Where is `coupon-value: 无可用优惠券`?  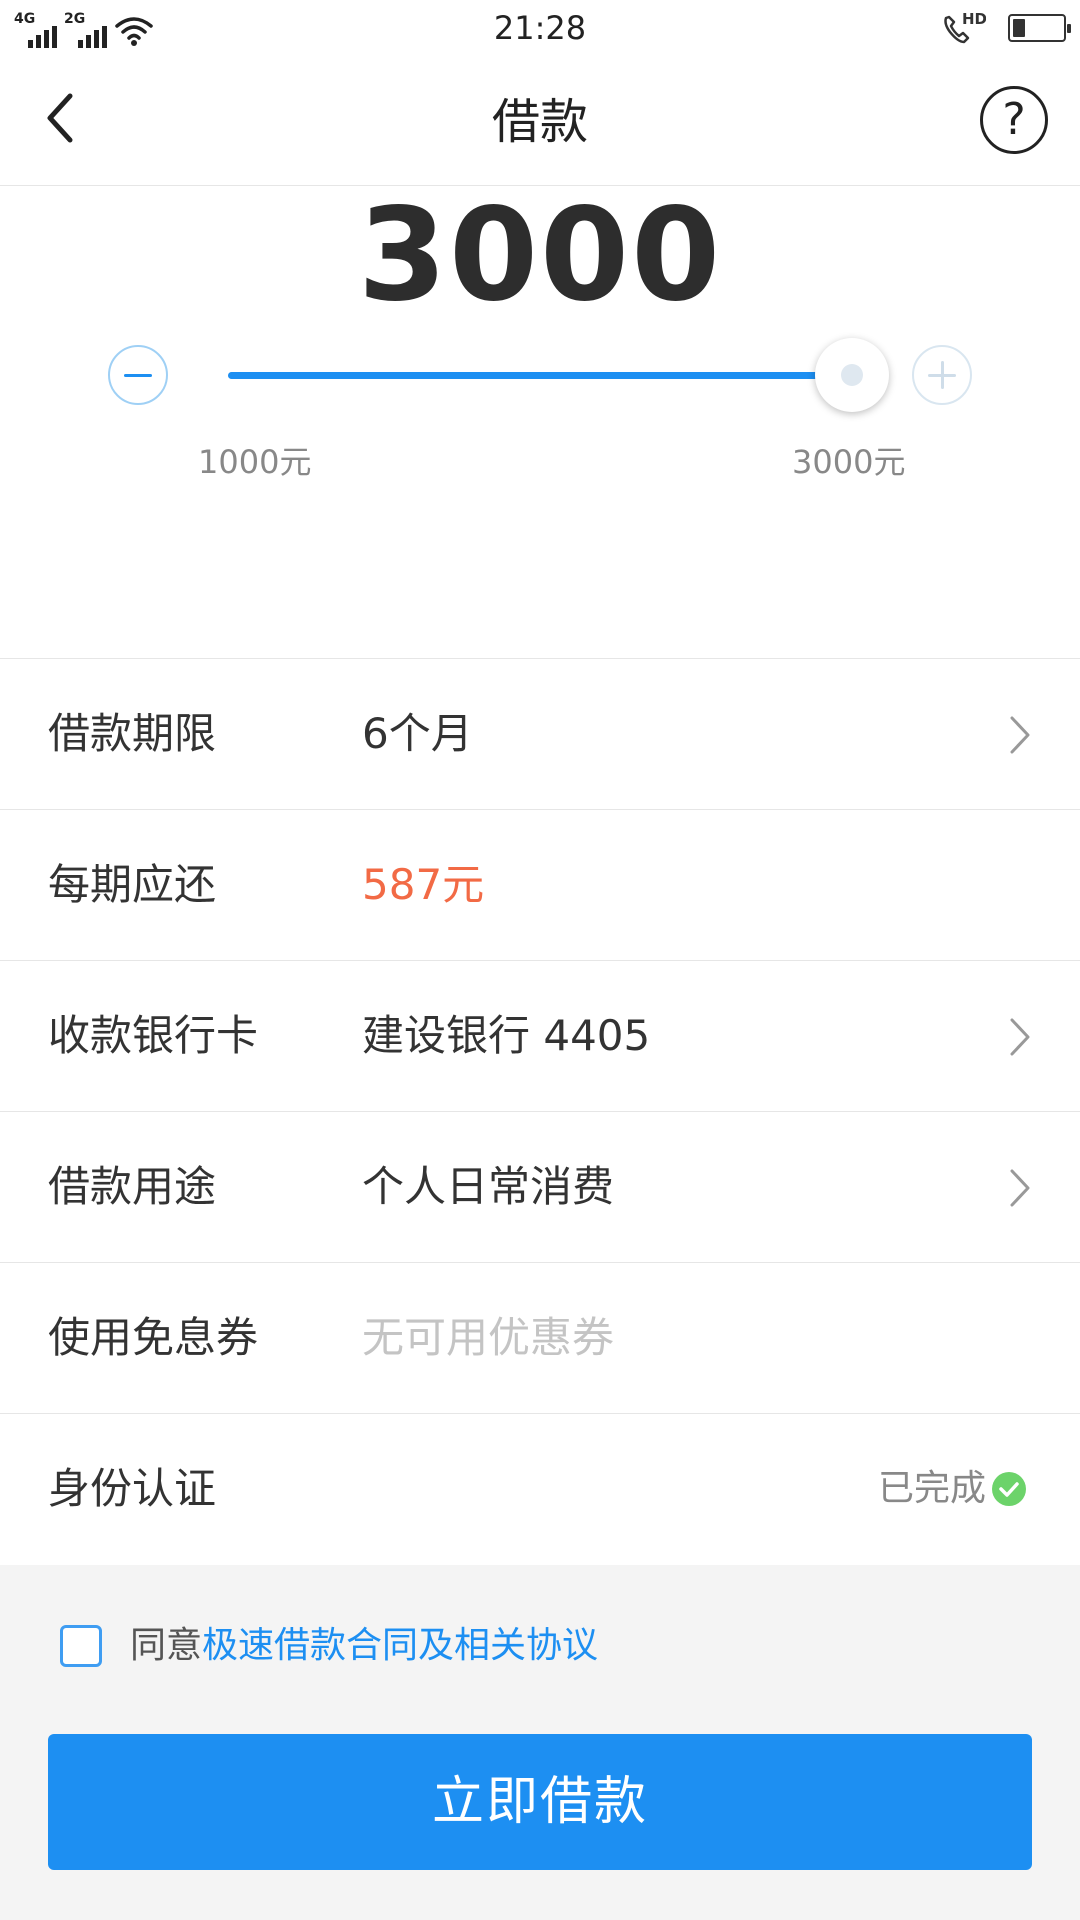 coupon-value: 无可用优惠券 is located at coordinates (488, 1337).